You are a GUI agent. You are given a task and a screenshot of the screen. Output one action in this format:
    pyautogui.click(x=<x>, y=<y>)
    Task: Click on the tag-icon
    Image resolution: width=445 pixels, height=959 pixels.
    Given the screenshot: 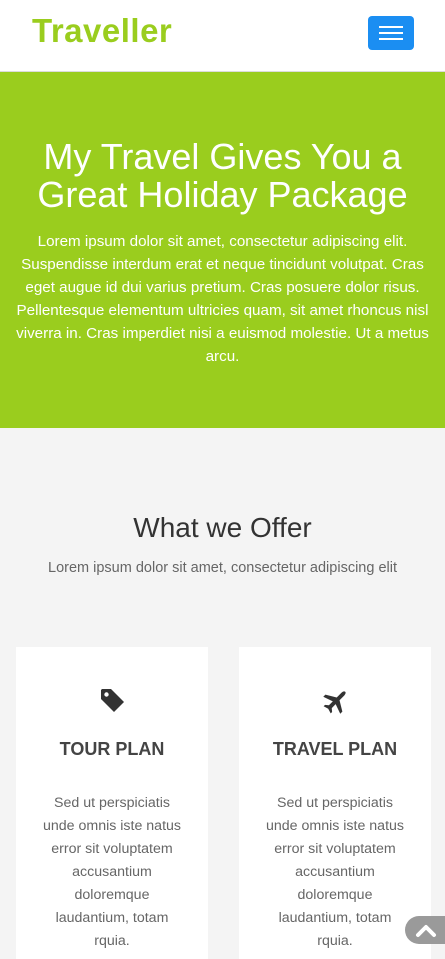 What is the action you would take?
    pyautogui.click(x=113, y=701)
    